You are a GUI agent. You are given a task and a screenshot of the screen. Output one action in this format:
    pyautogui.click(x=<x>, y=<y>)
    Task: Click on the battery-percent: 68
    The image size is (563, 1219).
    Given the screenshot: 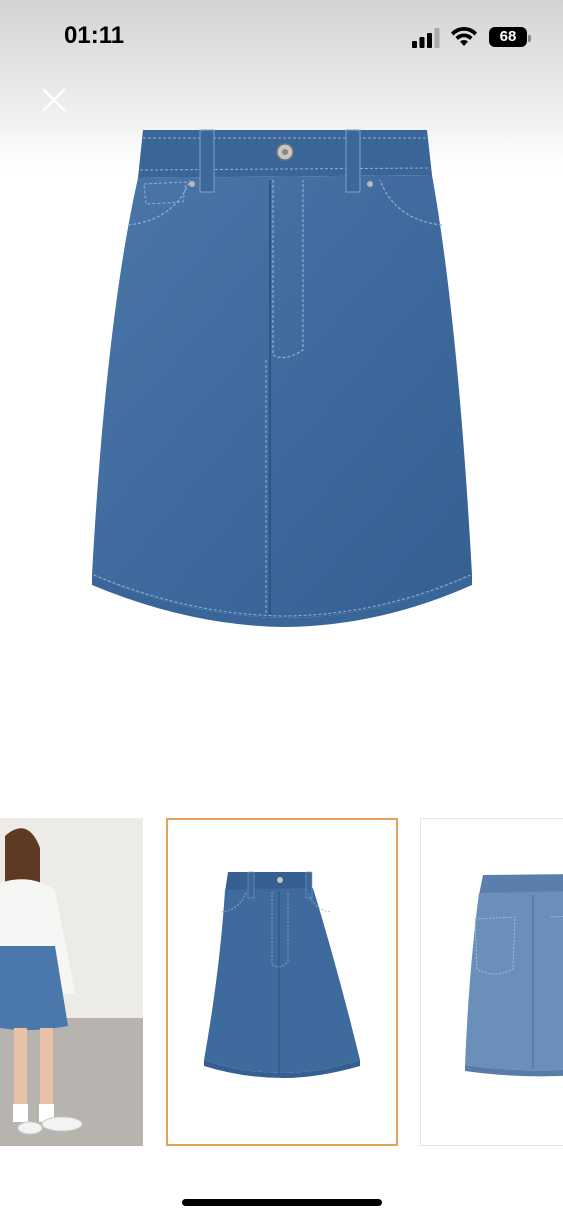 What is the action you would take?
    pyautogui.click(x=508, y=36)
    